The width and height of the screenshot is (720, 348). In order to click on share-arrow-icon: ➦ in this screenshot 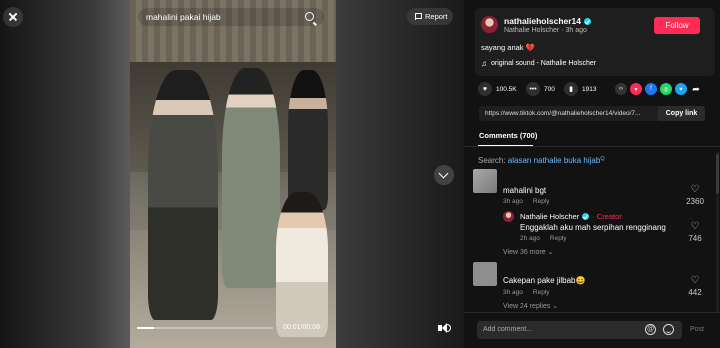, I will do `click(696, 89)`.